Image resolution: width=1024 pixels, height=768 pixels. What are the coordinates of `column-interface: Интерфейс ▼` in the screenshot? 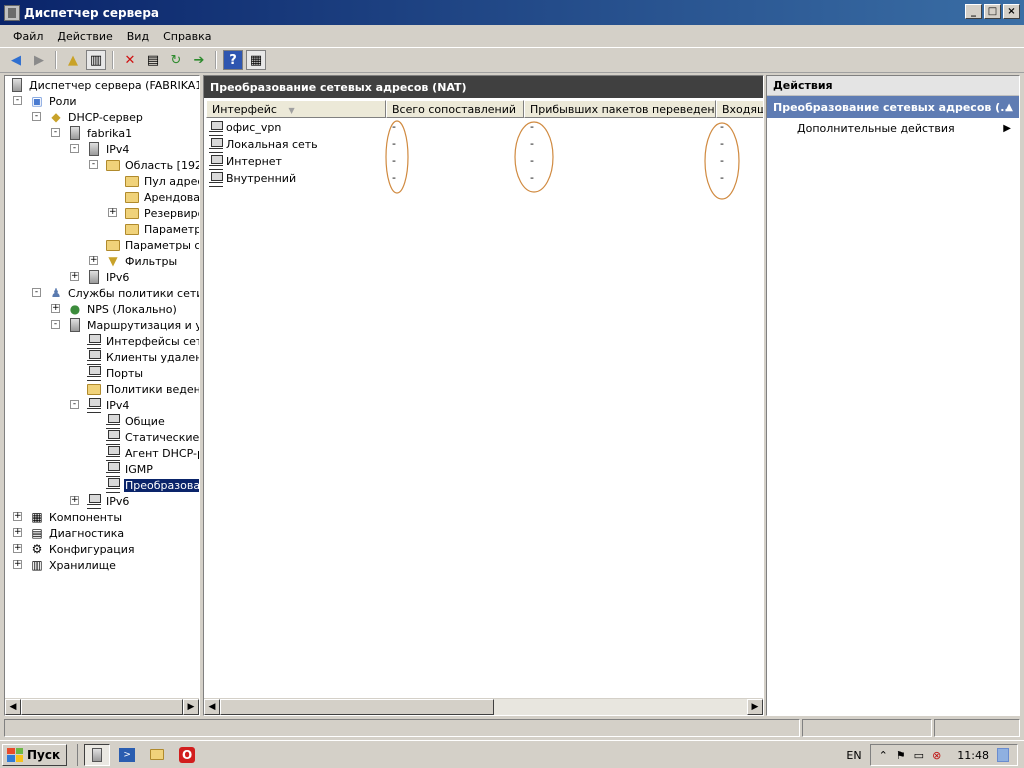 It's located at (296, 109).